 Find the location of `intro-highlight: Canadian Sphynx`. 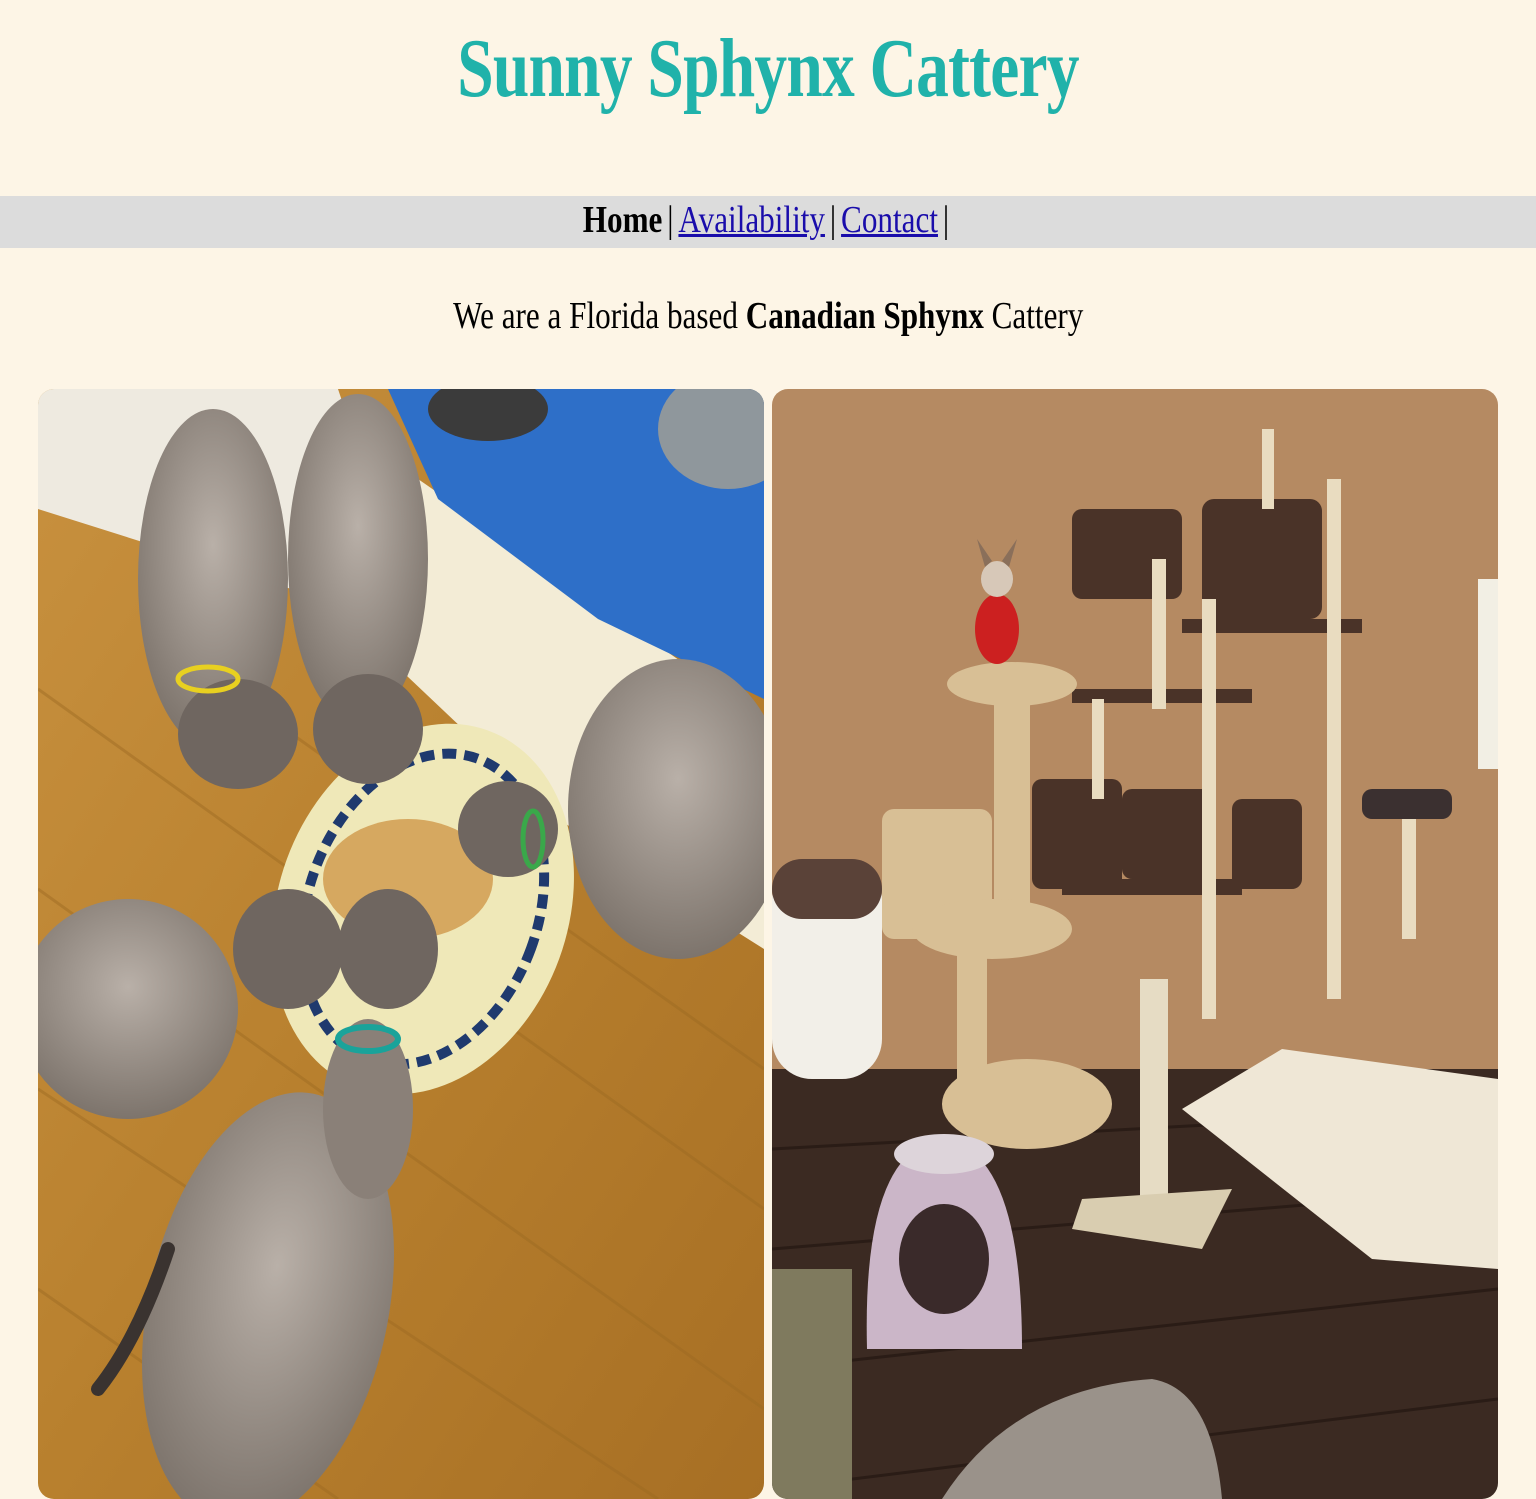

intro-highlight: Canadian Sphynx is located at coordinates (864, 316).